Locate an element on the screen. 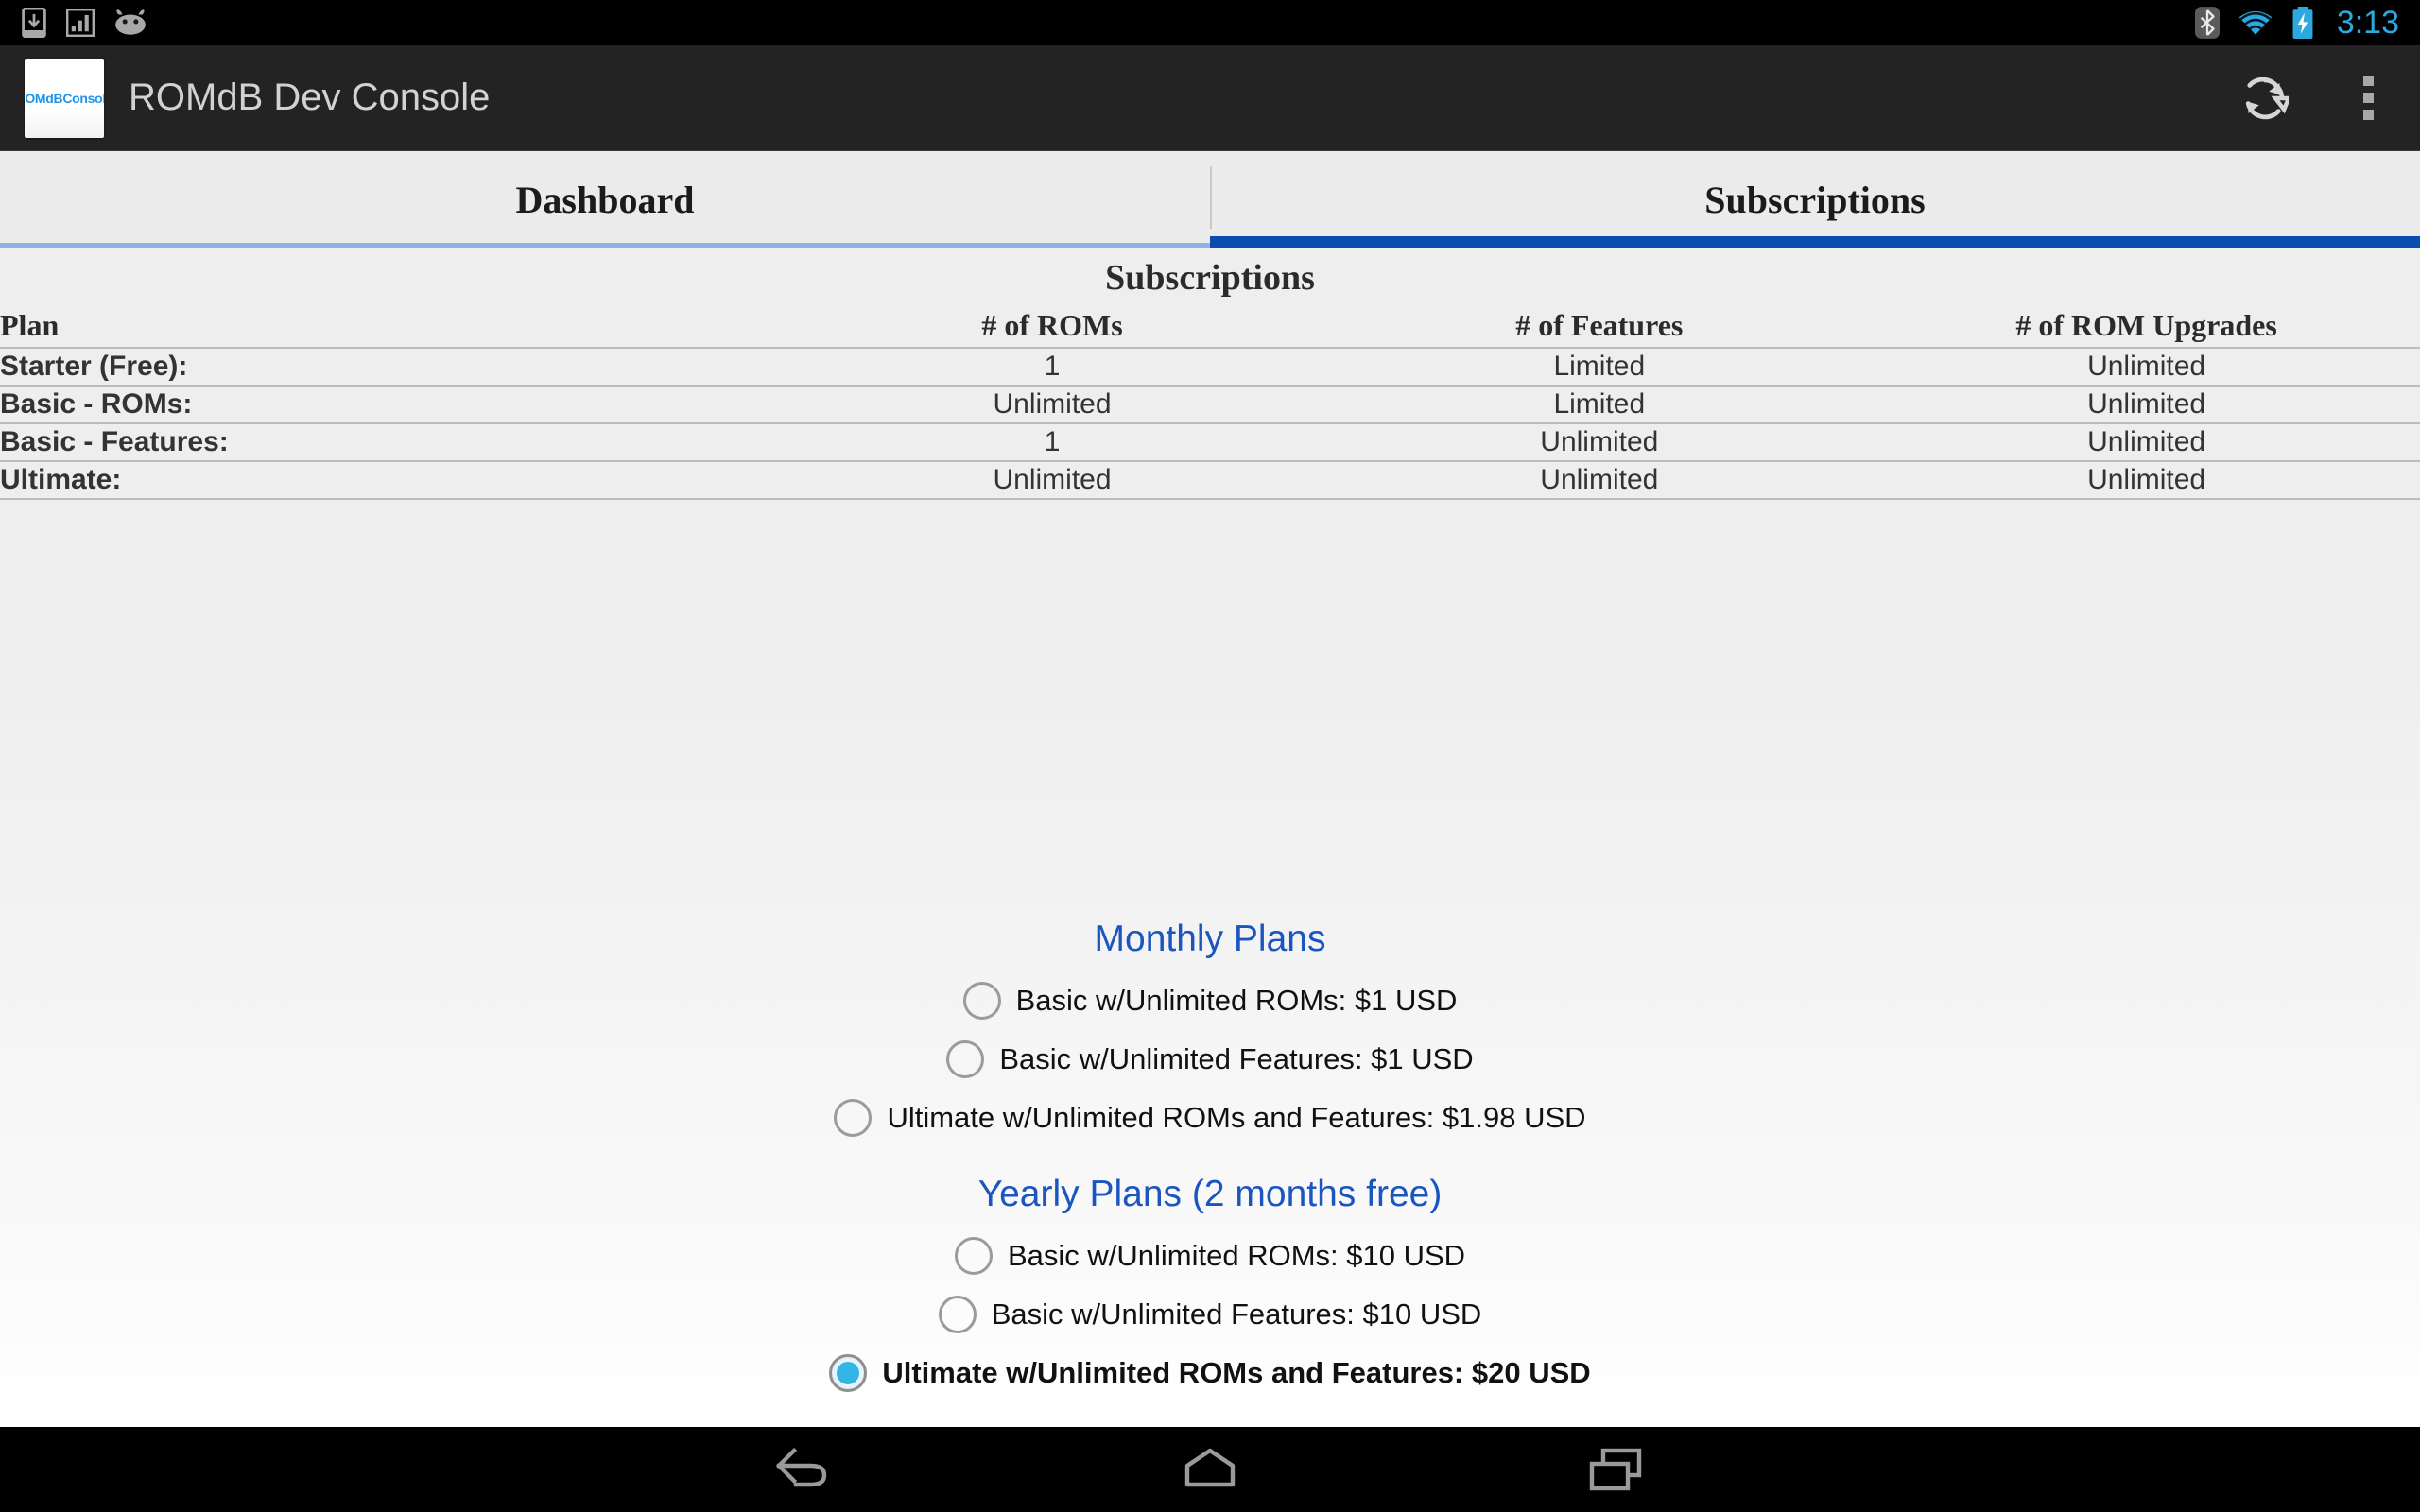  radio-monthly-basic-features: Basic w/Unlimited Features: $1 USD is located at coordinates (1210, 1059).